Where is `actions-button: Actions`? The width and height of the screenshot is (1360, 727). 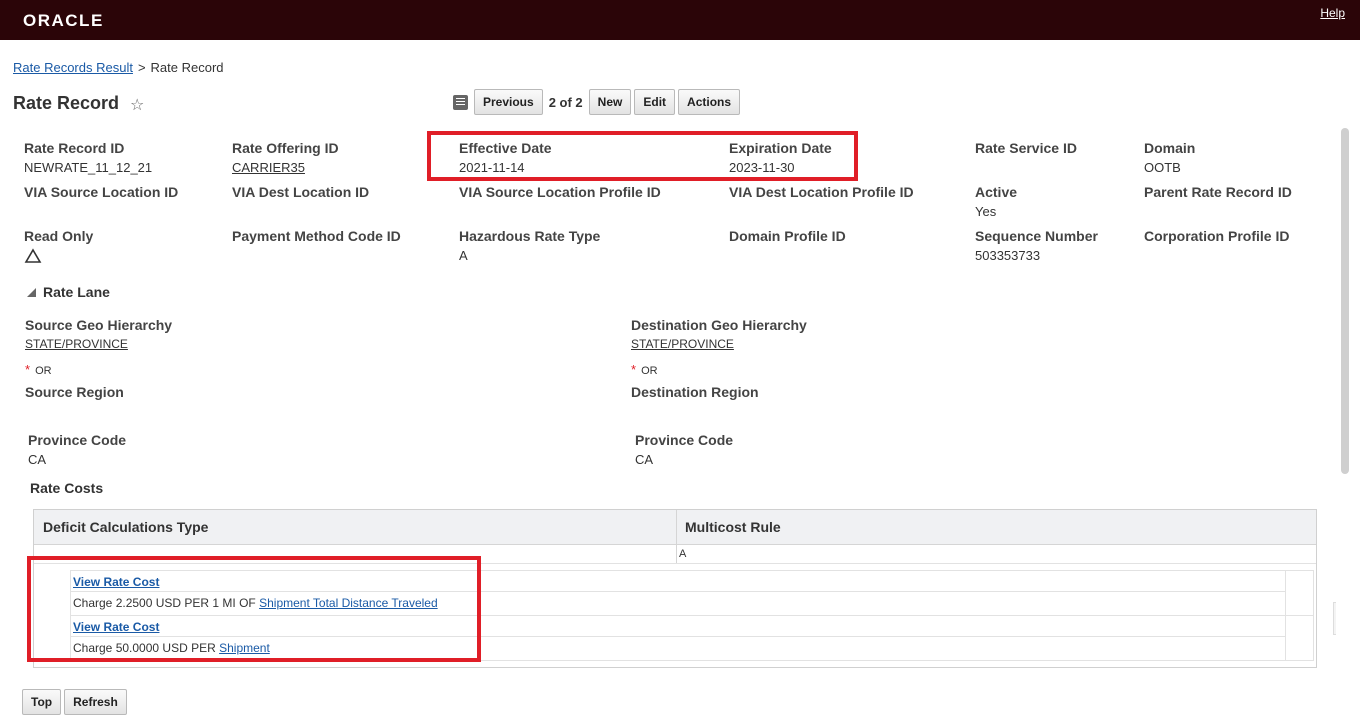 actions-button: Actions is located at coordinates (709, 102).